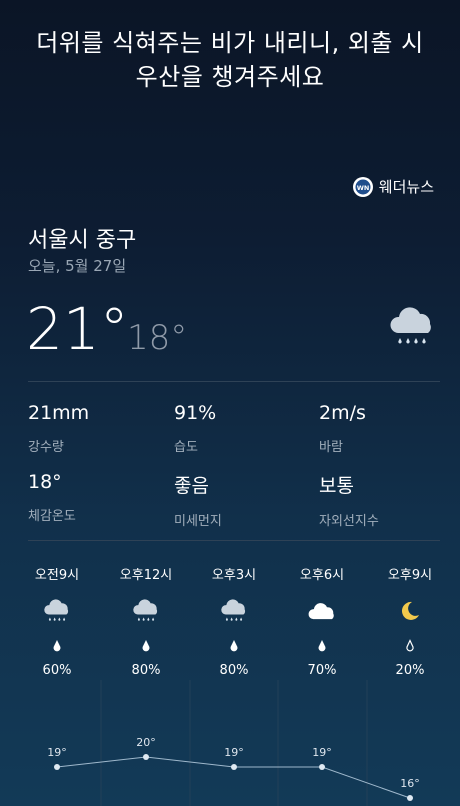 This screenshot has width=460, height=806. I want to click on svg-text: WN, so click(362, 188).